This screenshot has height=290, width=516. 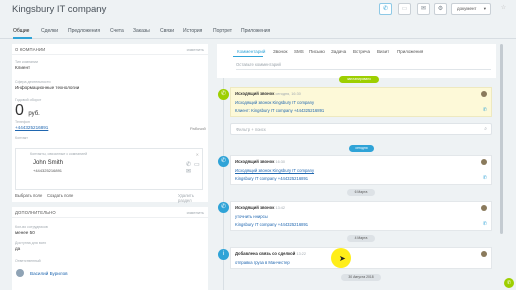 I want to click on title-actions: ✎☆, so click(x=100, y=9).